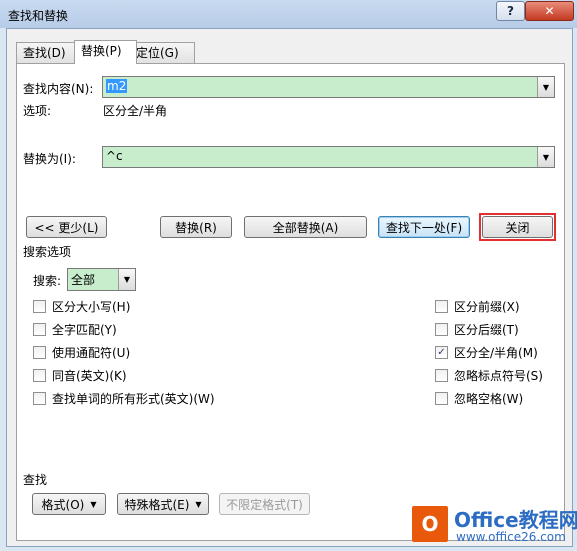 This screenshot has height=551, width=577. Describe the element at coordinates (477, 329) in the screenshot. I see `option-match-suffix: 区分后缀(T)` at that location.